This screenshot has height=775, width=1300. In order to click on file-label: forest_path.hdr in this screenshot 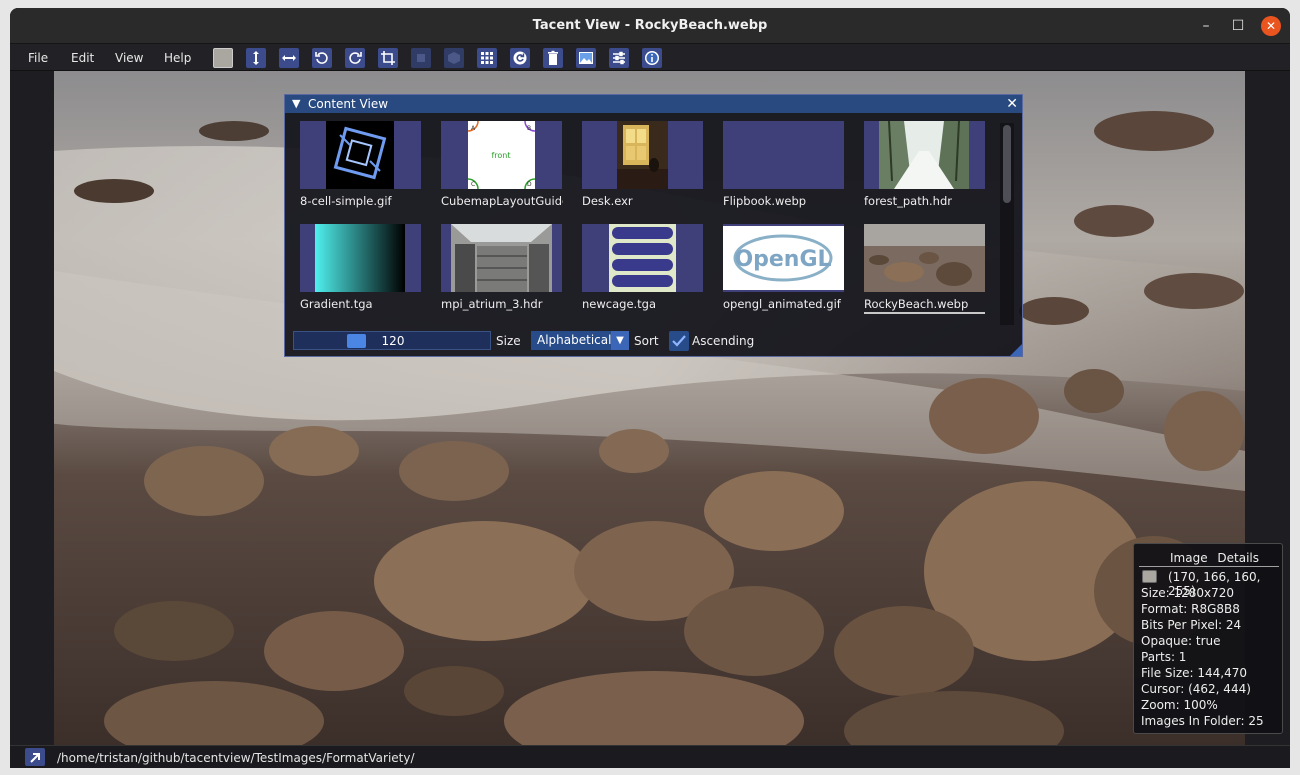, I will do `click(908, 201)`.